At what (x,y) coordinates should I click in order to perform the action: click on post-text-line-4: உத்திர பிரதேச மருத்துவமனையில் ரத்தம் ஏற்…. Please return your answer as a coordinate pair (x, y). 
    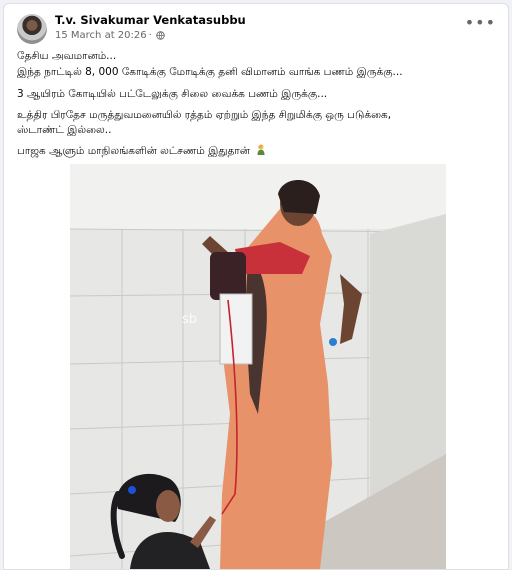
    Looking at the image, I should click on (204, 115).